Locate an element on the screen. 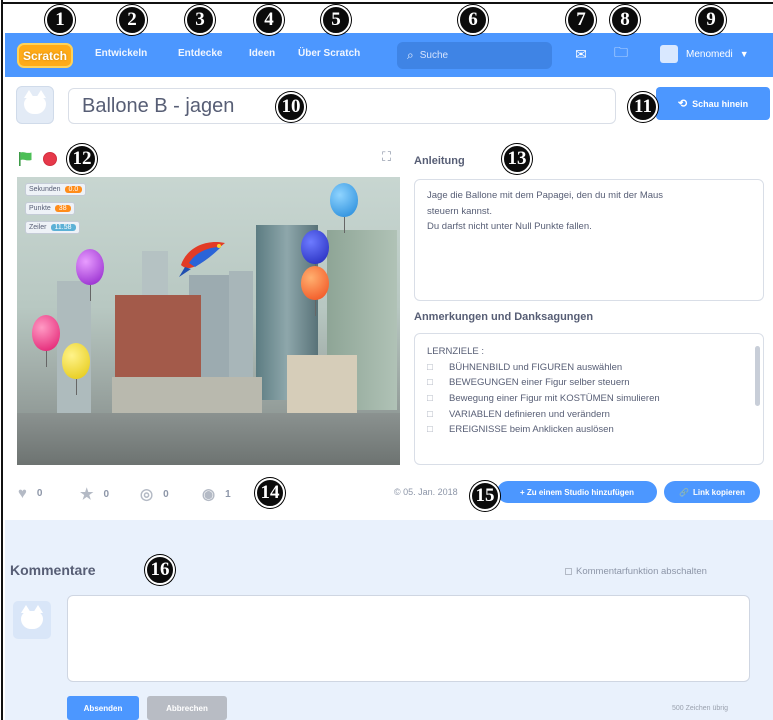  balloon-sprite-purple is located at coordinates (90, 275).